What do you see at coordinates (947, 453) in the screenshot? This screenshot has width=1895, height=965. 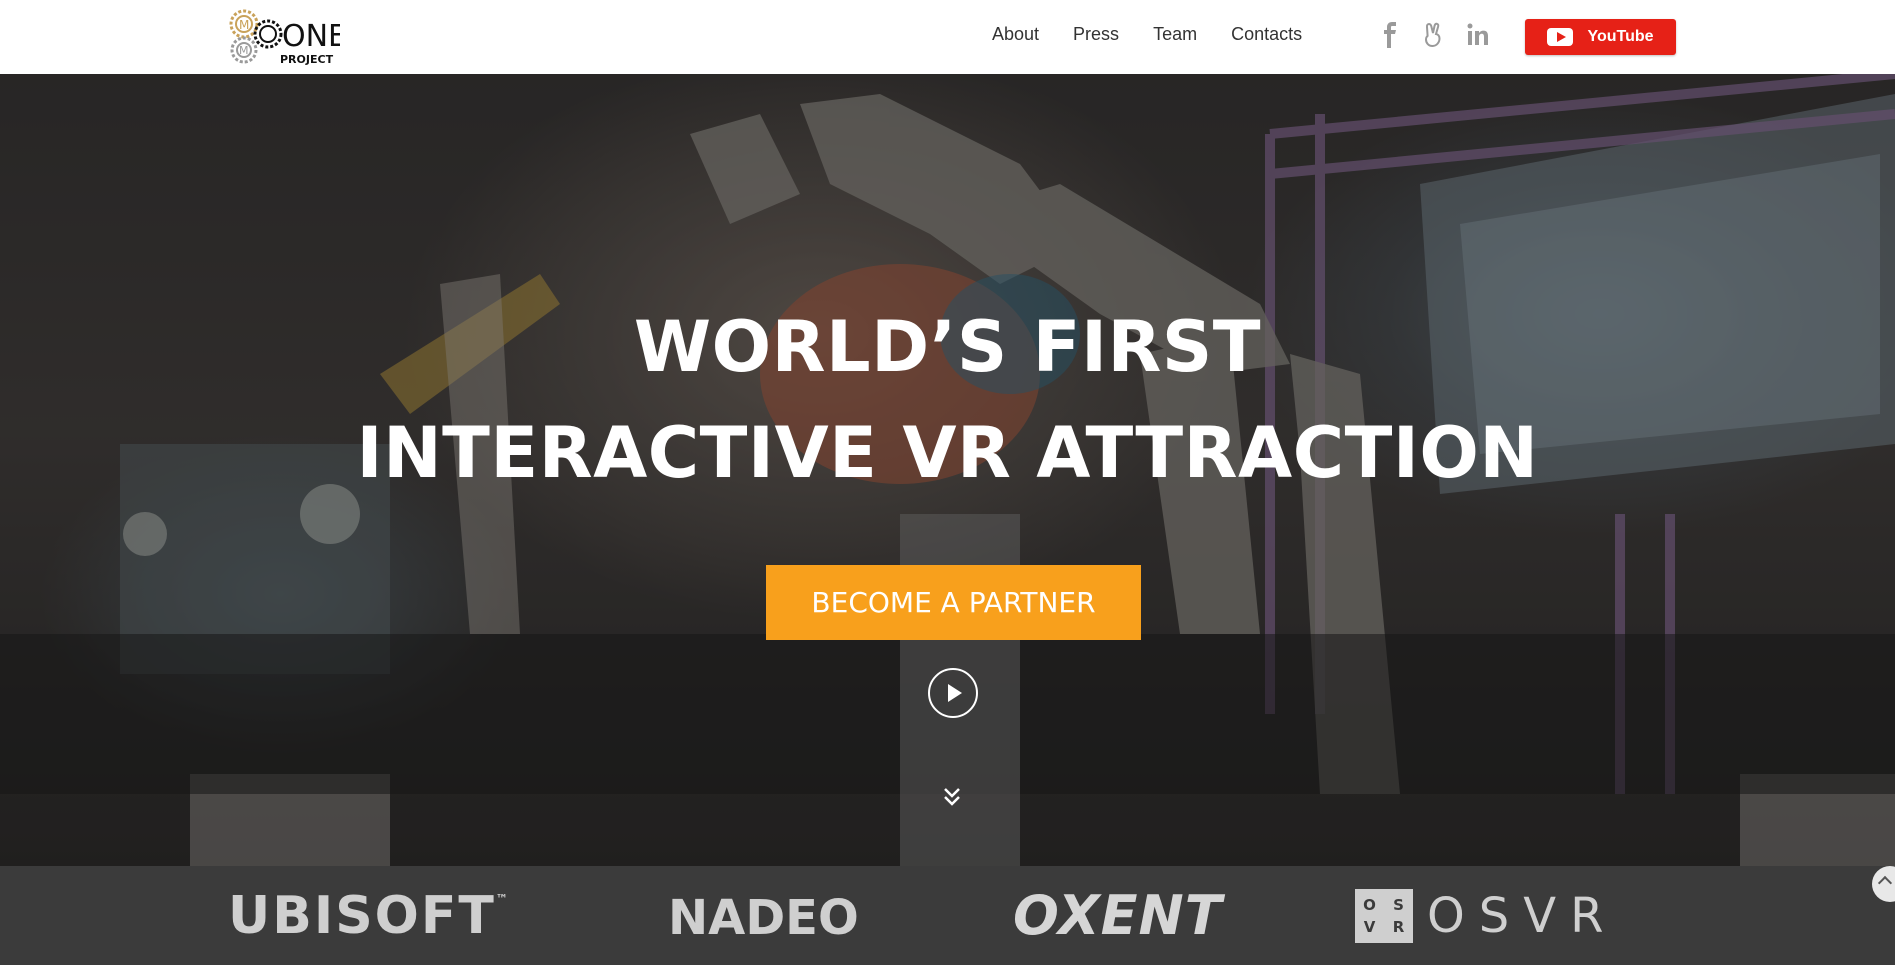 I see `hero-headline-line2: INTERACTIVE VR ATTRACTION` at bounding box center [947, 453].